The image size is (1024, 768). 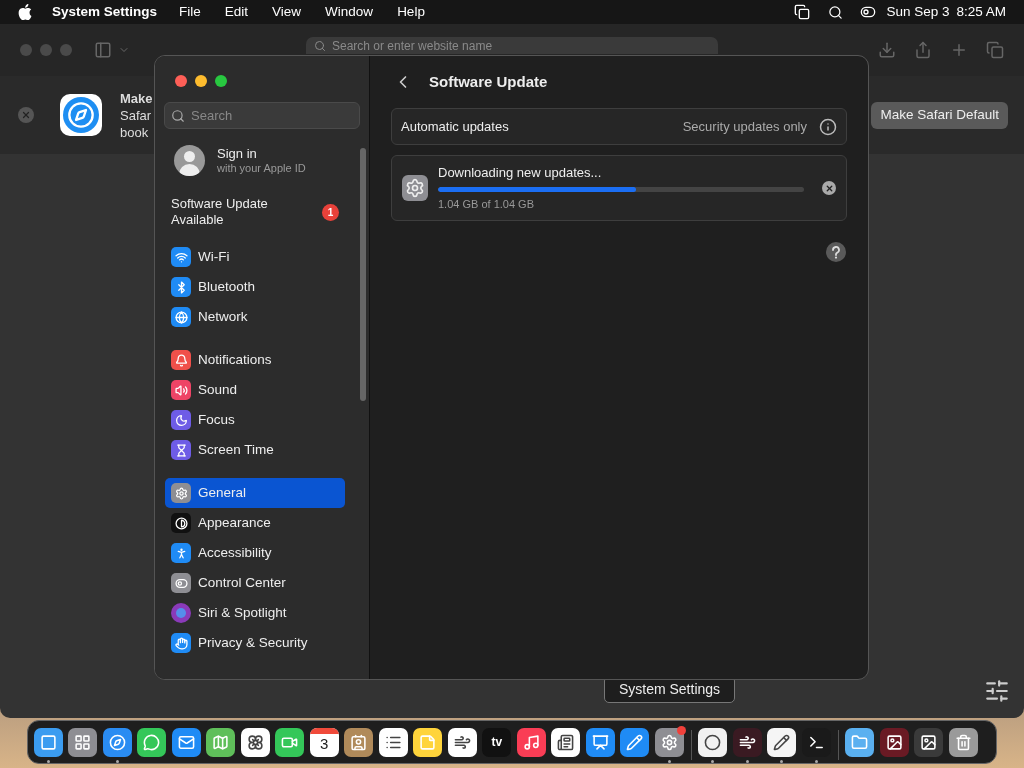 I want to click on share-icon, so click(x=923, y=50).